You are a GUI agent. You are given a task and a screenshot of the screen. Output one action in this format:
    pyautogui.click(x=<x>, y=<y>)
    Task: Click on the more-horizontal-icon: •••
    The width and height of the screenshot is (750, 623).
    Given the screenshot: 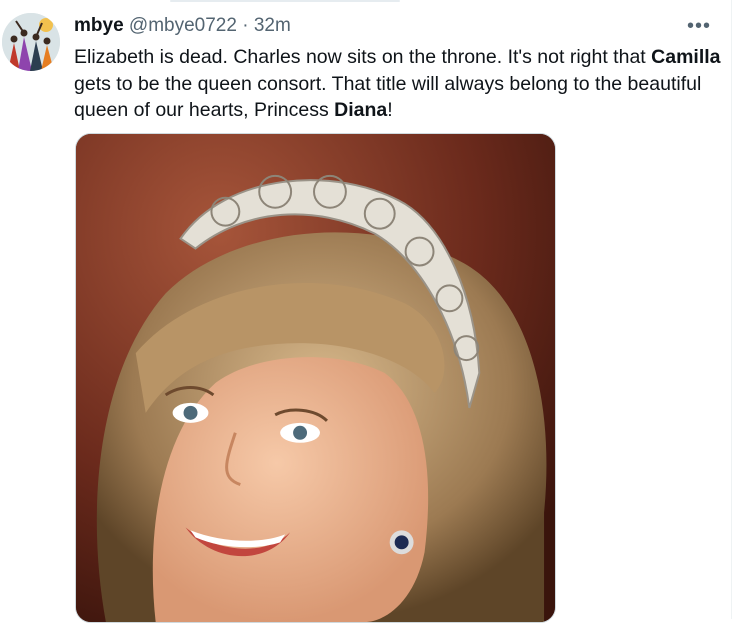 What is the action you would take?
    pyautogui.click(x=698, y=25)
    